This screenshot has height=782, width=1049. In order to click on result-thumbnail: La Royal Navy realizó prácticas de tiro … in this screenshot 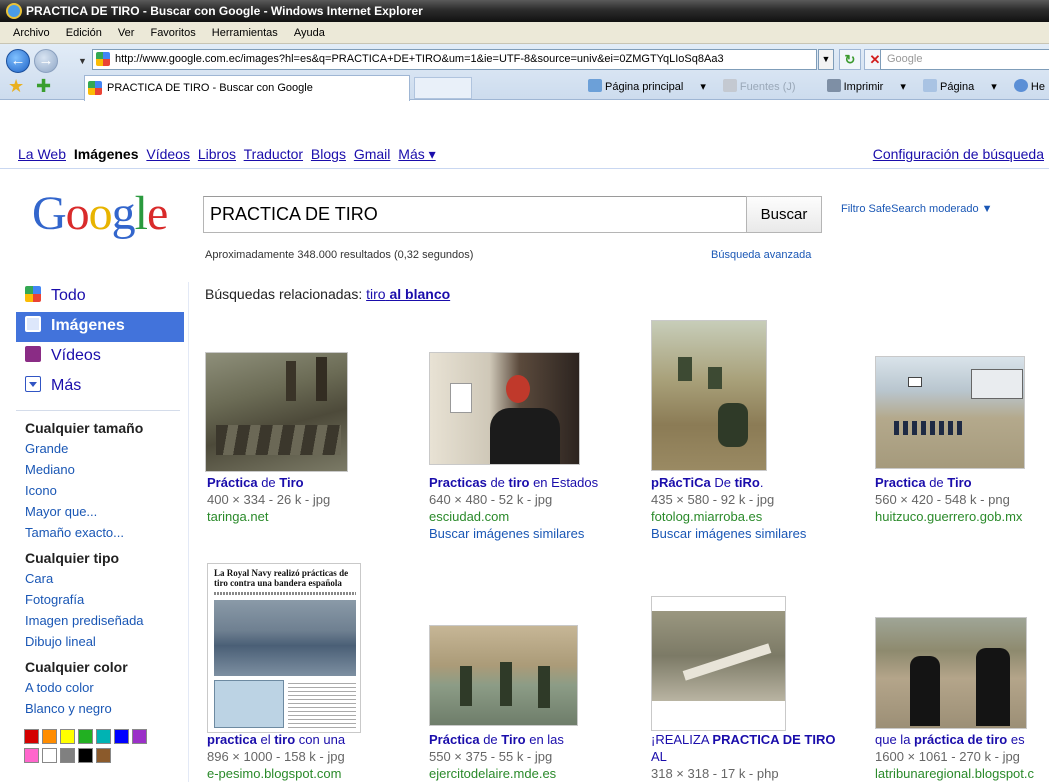, I will do `click(284, 648)`.